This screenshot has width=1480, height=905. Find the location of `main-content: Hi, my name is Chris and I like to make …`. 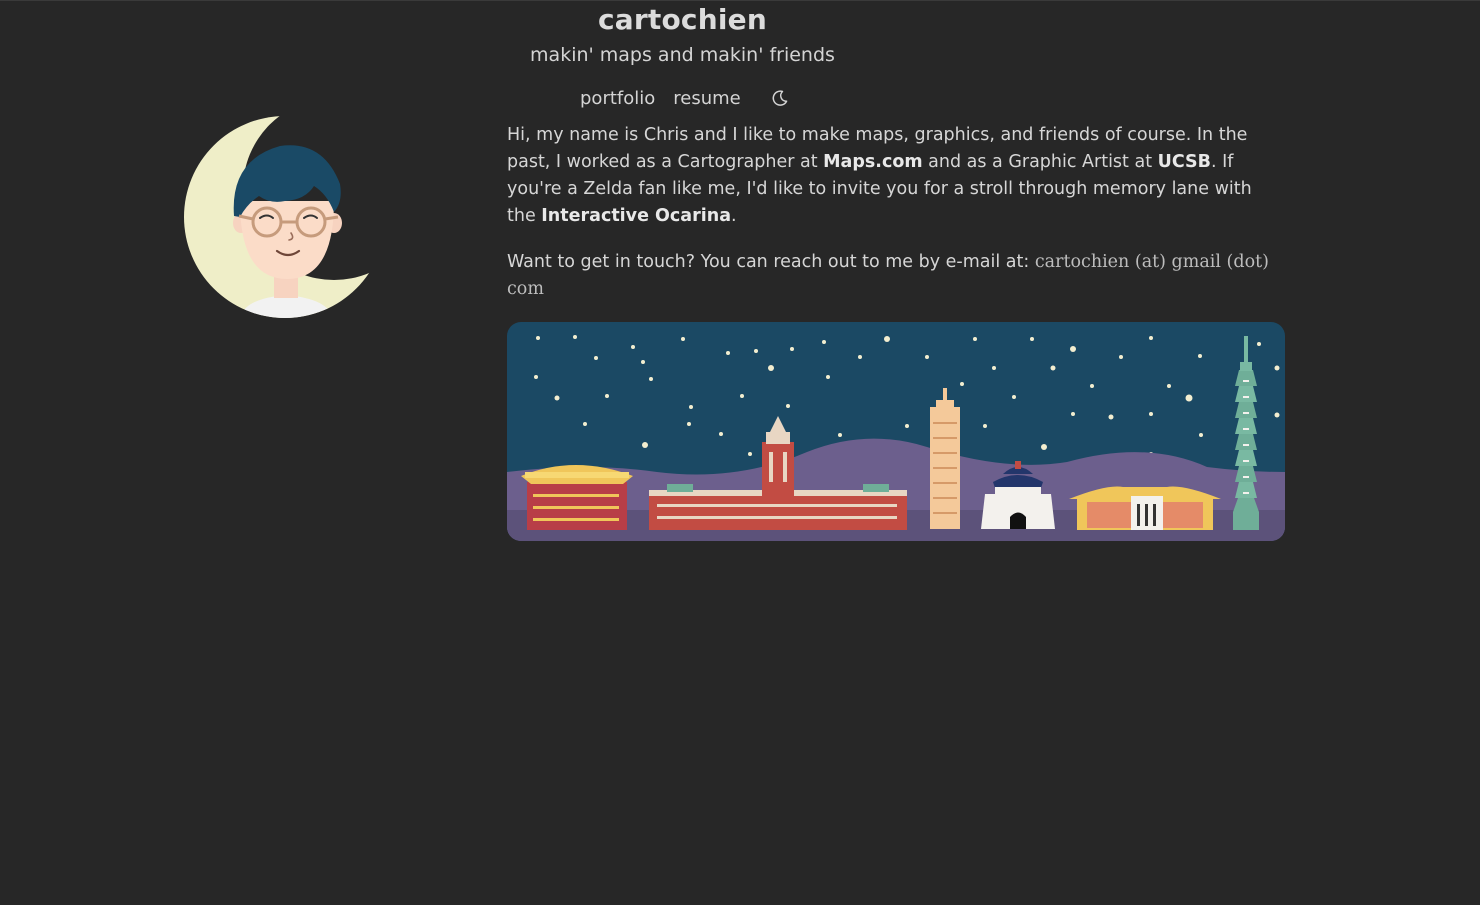

main-content: Hi, my name is Chris and I like to make … is located at coordinates (896, 212).